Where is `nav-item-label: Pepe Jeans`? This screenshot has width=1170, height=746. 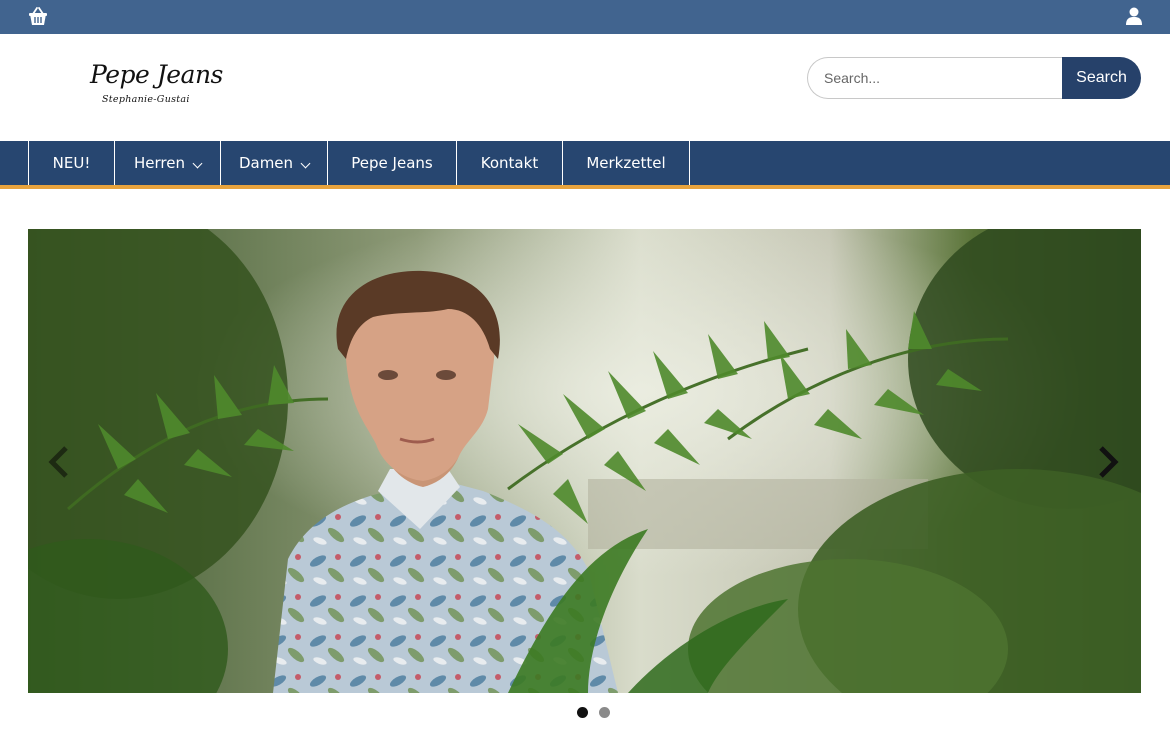
nav-item-label: Pepe Jeans is located at coordinates (392, 163).